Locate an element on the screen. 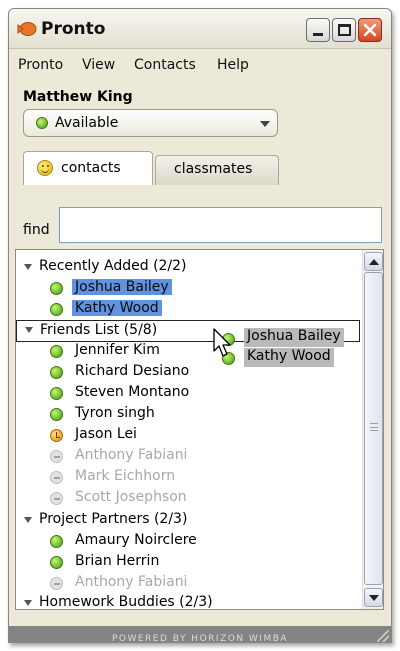  available-status-icon is located at coordinates (42, 123).